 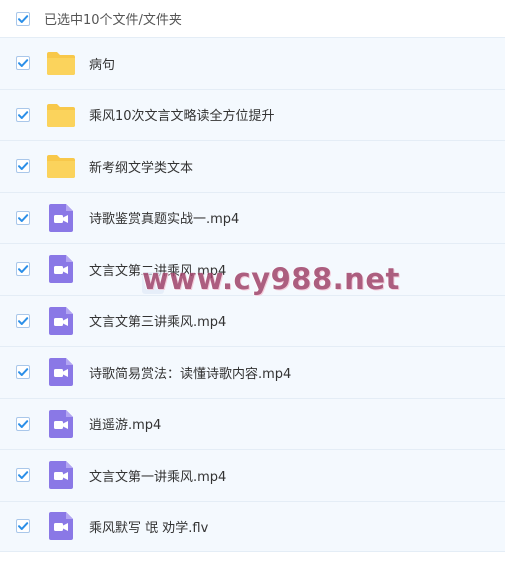 What do you see at coordinates (252, 217) in the screenshot?
I see `file-row: 诗歌鉴赏真题实战一.mp4` at bounding box center [252, 217].